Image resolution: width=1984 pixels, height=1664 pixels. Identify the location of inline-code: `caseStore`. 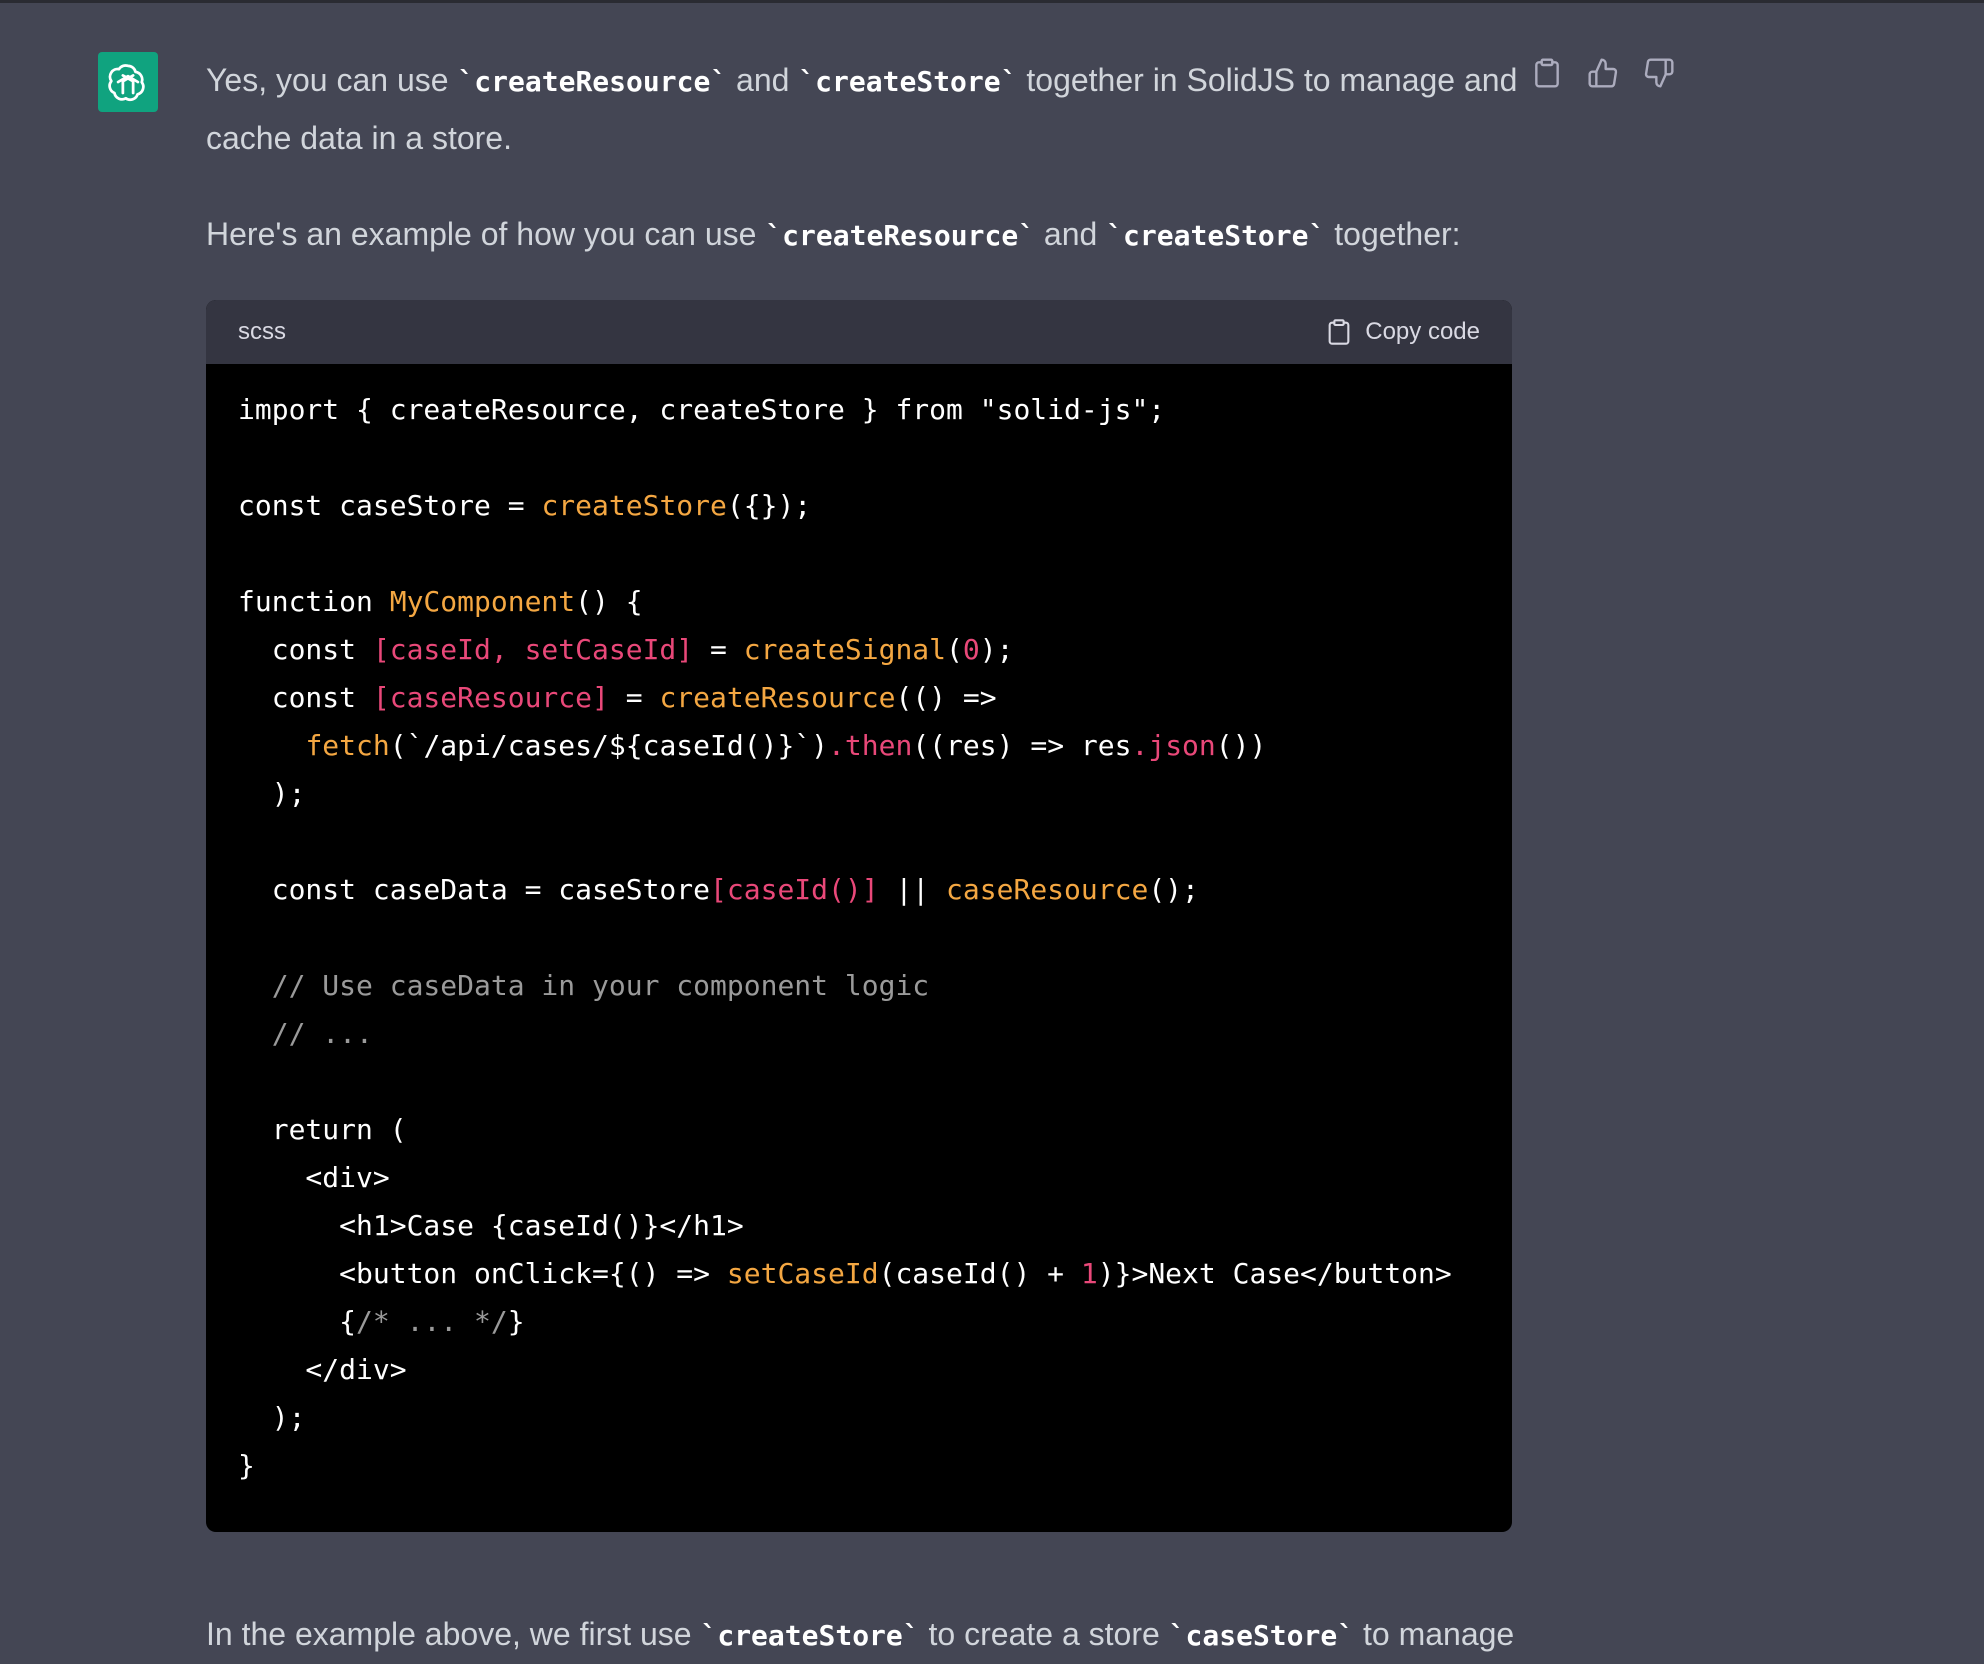
(1261, 1635).